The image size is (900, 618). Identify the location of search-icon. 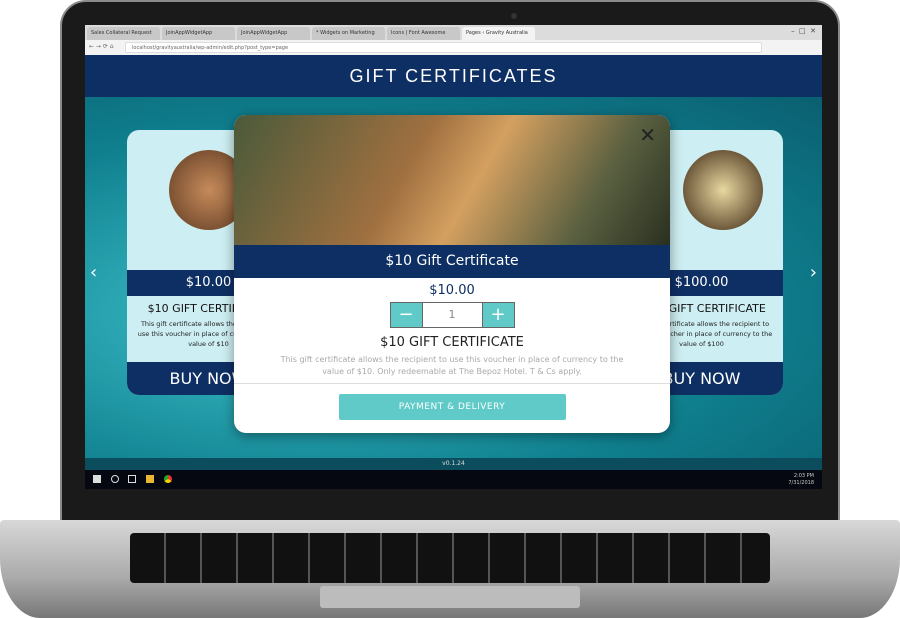
(115, 479).